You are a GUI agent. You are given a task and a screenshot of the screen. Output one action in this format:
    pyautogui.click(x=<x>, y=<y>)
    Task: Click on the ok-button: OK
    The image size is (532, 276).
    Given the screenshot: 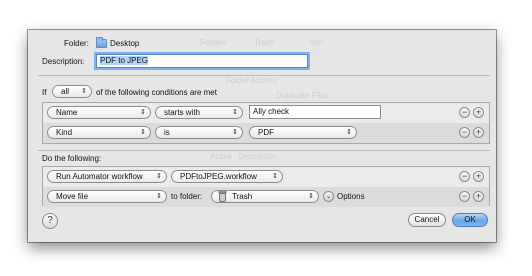 What is the action you would take?
    pyautogui.click(x=470, y=220)
    